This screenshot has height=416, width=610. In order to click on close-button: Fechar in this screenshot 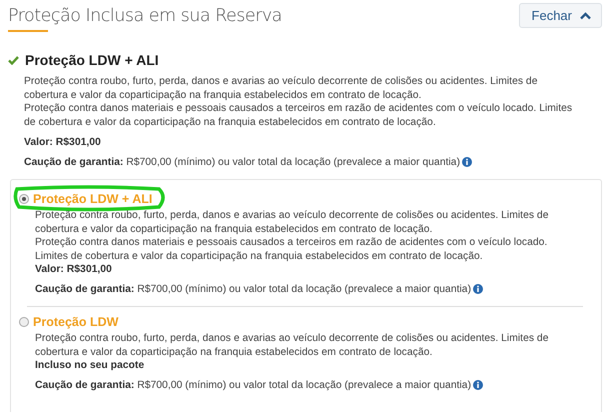, I will do `click(560, 15)`.